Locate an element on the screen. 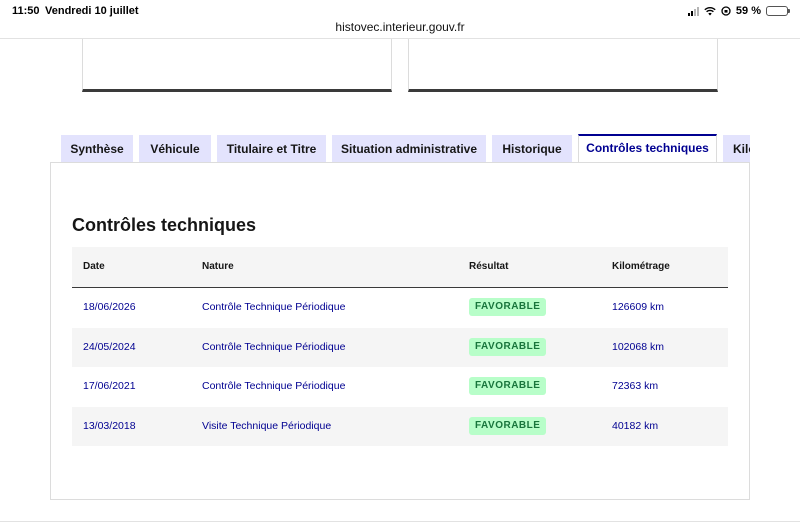 The image size is (800, 525). header-result: Résultat is located at coordinates (489, 266).